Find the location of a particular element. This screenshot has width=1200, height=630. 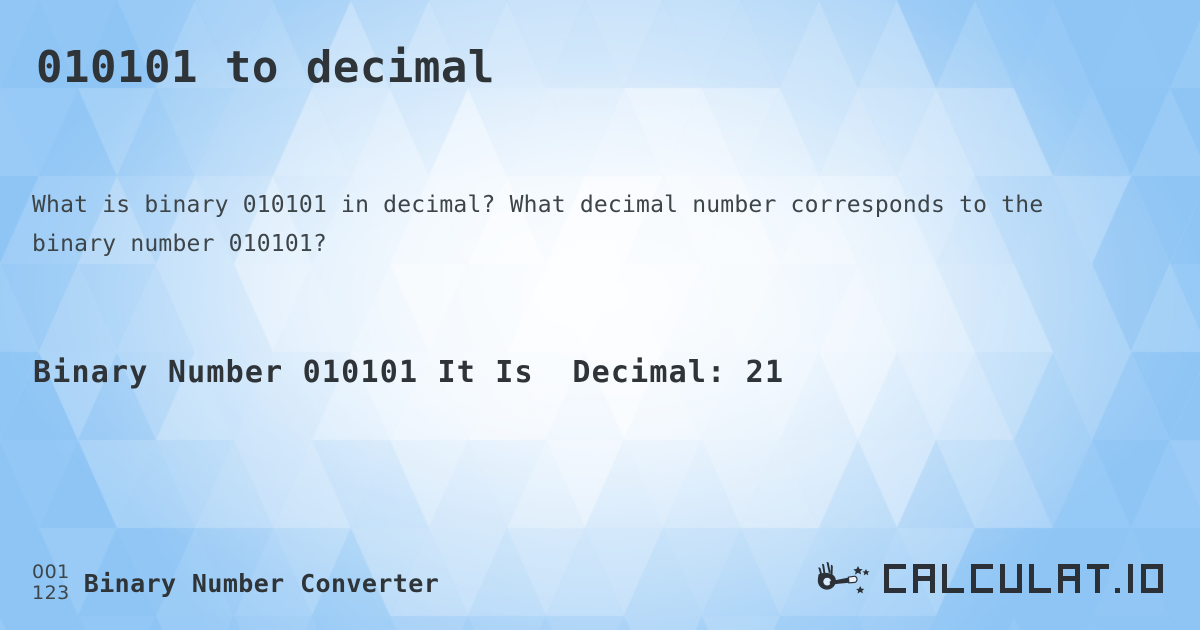

magic-wand-hand-icon is located at coordinates (843, 578).